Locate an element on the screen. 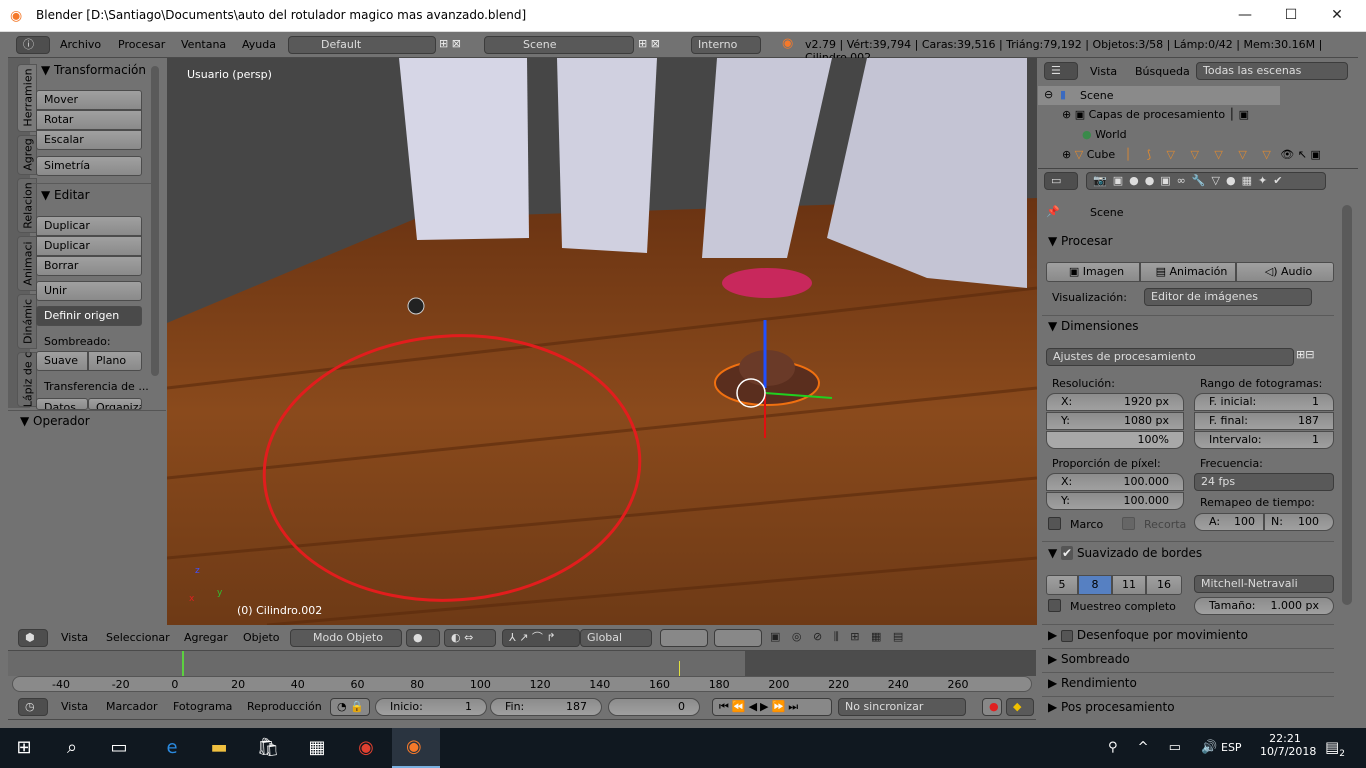 This screenshot has height=768, width=1366. tab-agregar: Agreg is located at coordinates (27, 155).